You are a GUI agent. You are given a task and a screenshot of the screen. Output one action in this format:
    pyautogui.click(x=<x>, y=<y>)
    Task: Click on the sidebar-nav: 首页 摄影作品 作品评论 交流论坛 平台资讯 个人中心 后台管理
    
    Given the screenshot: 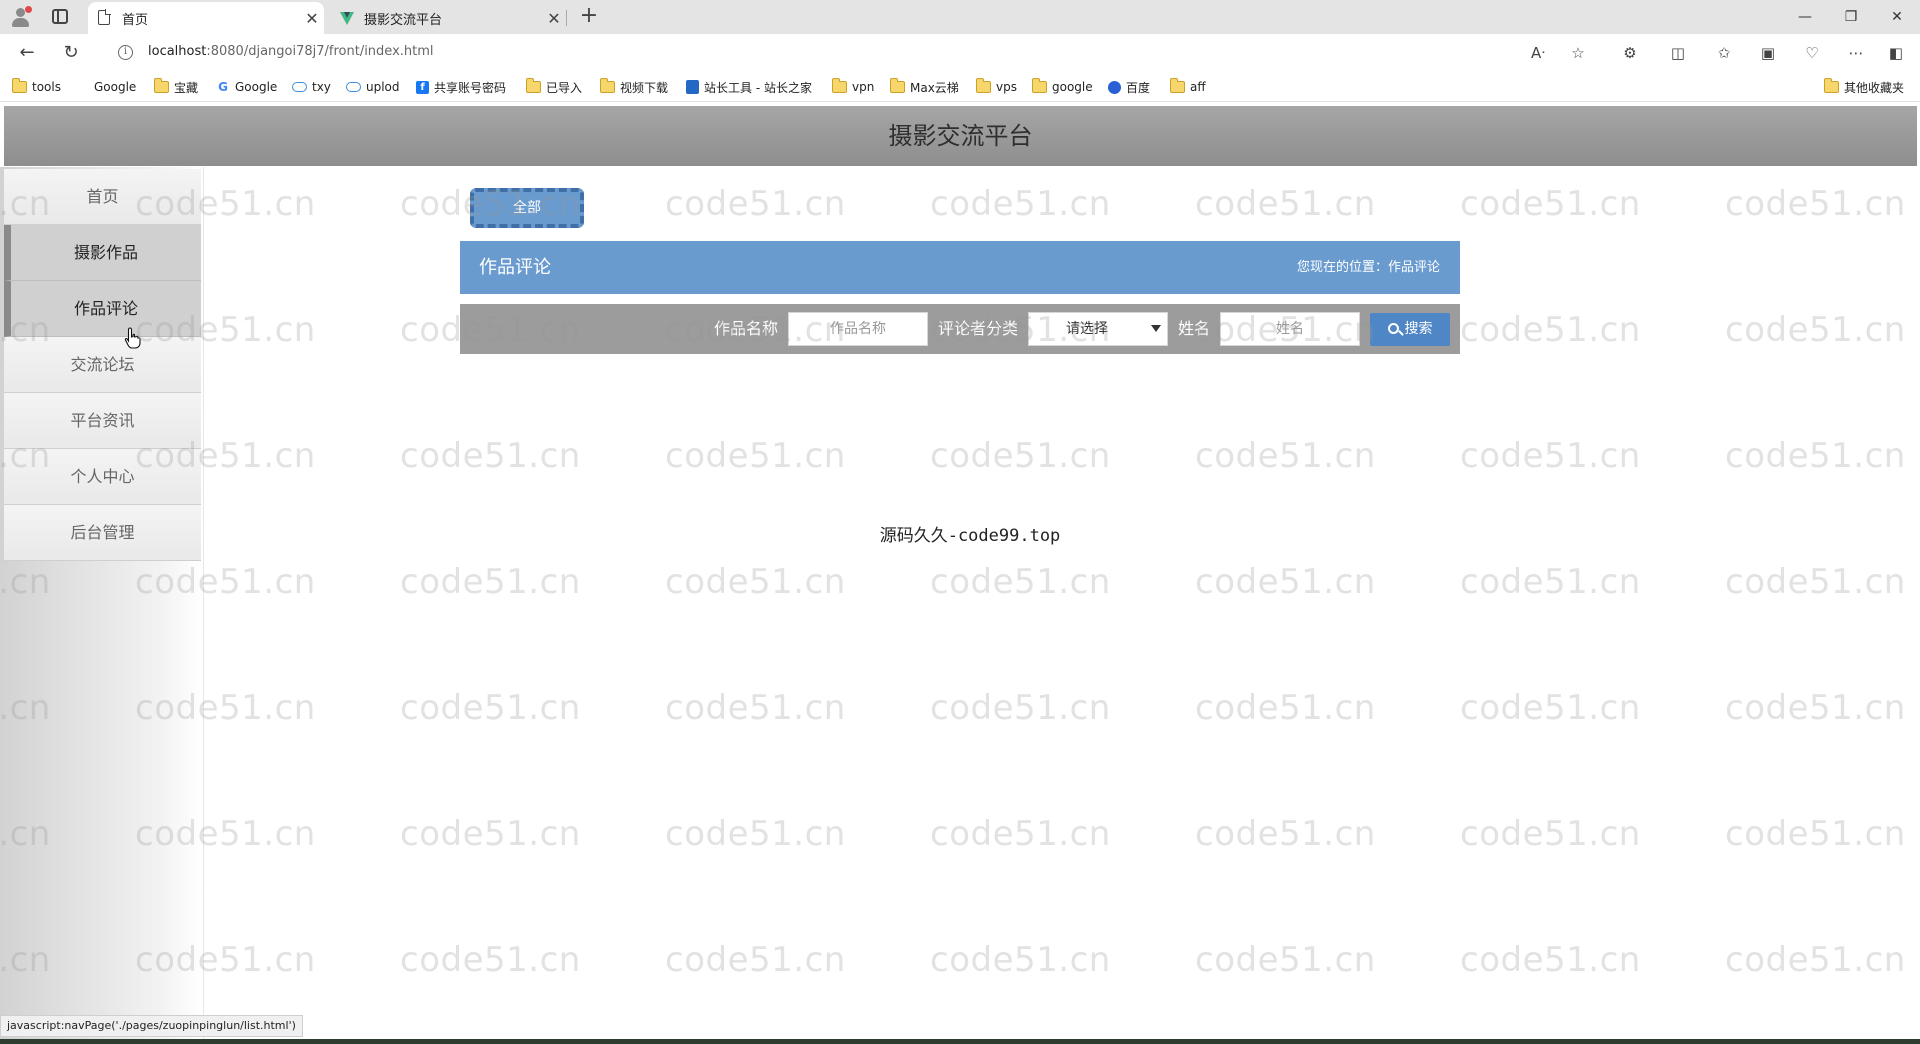 What is the action you would take?
    pyautogui.click(x=102, y=604)
    